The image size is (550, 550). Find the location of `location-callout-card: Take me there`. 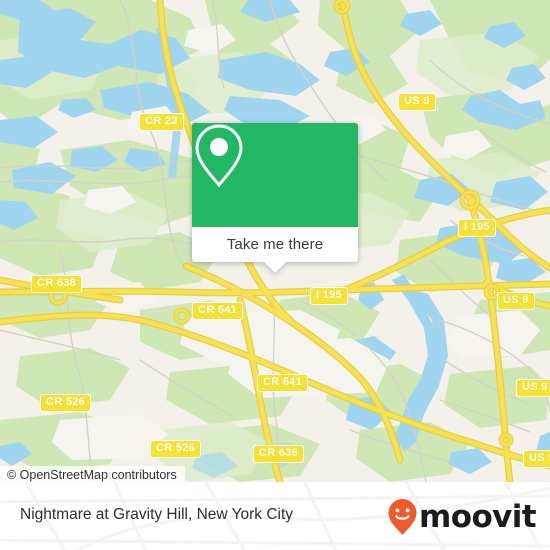

location-callout-card: Take me there is located at coordinates (275, 198).